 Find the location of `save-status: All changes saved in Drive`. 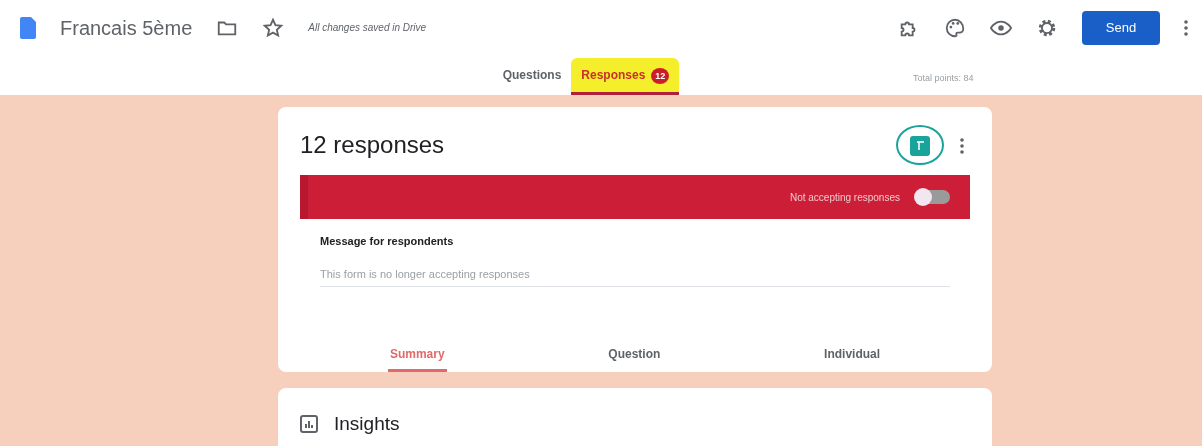

save-status: All changes saved in Drive is located at coordinates (367, 28).